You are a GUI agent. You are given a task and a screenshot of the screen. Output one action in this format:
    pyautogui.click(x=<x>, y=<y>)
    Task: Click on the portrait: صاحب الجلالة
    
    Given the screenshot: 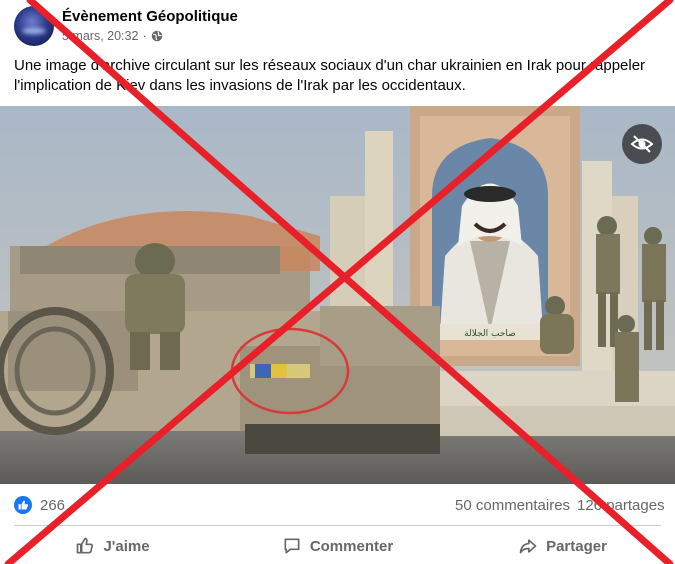 What is the action you would take?
    pyautogui.click(x=490, y=239)
    